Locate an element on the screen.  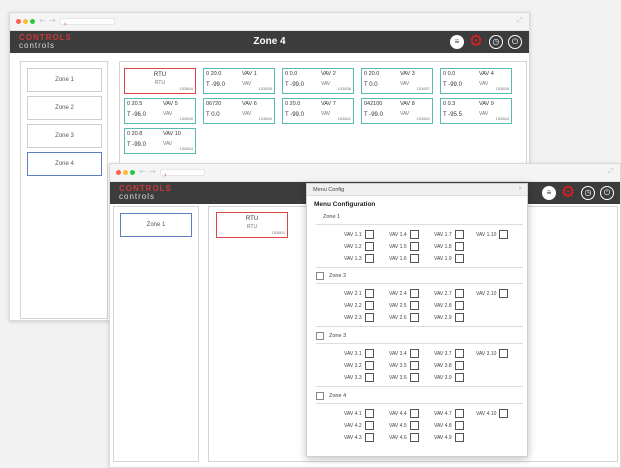
zone-button-2: Zone 2 is located at coordinates (64, 108).